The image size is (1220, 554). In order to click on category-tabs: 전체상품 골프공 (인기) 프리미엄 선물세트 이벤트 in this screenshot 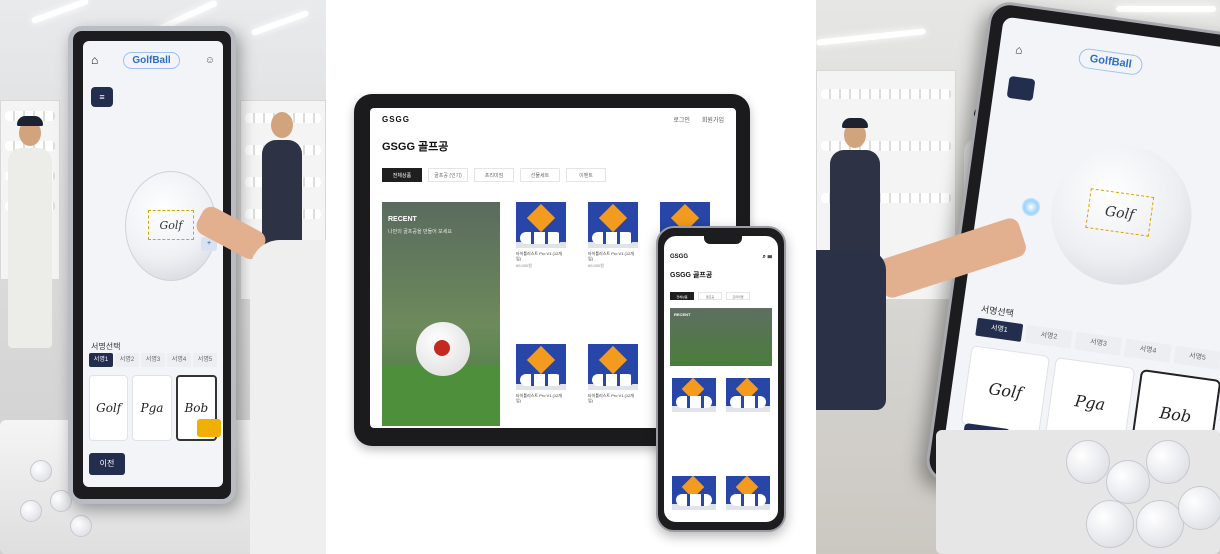, I will do `click(494, 175)`.